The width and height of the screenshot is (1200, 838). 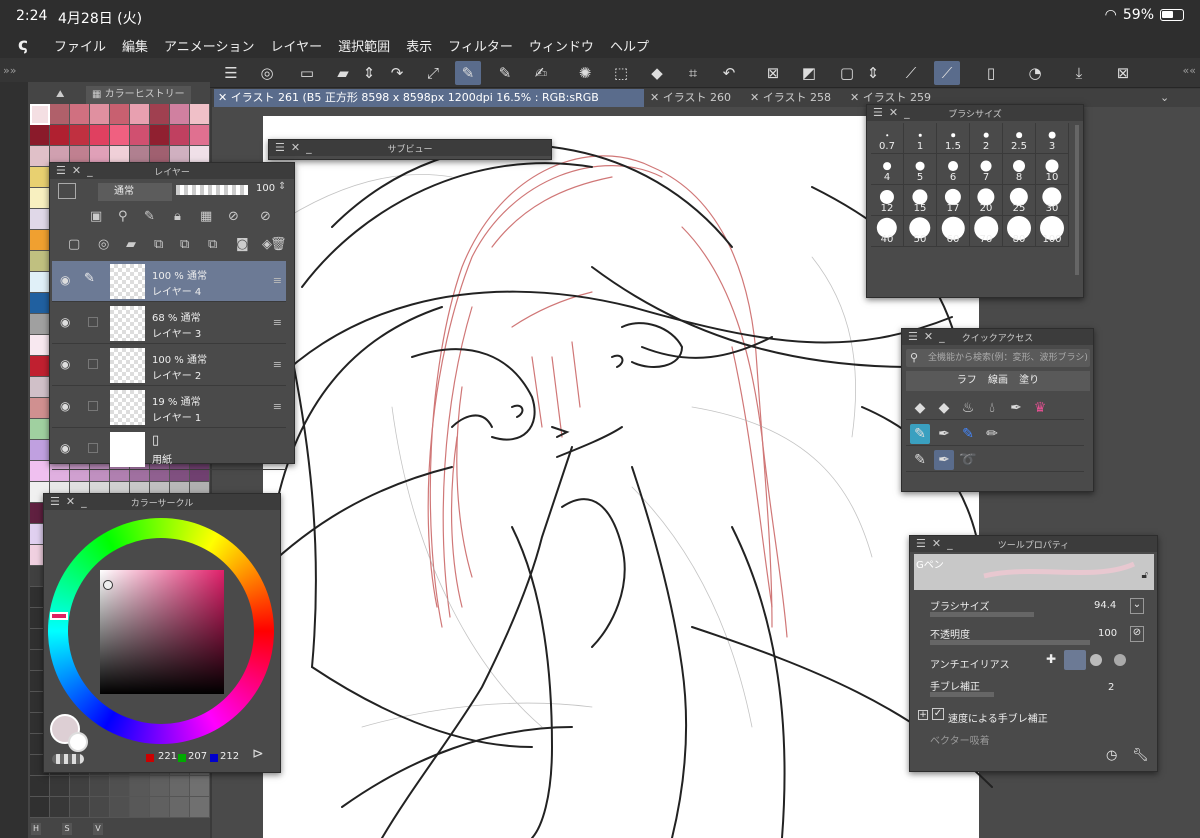 I want to click on brush-icon: ✎, so click(x=920, y=460).